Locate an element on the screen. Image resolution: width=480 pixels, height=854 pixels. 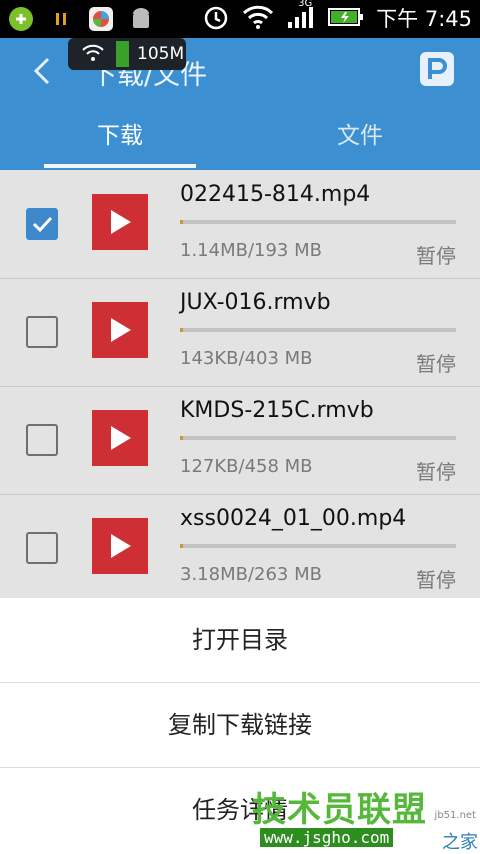
back-icon is located at coordinates (43, 71).